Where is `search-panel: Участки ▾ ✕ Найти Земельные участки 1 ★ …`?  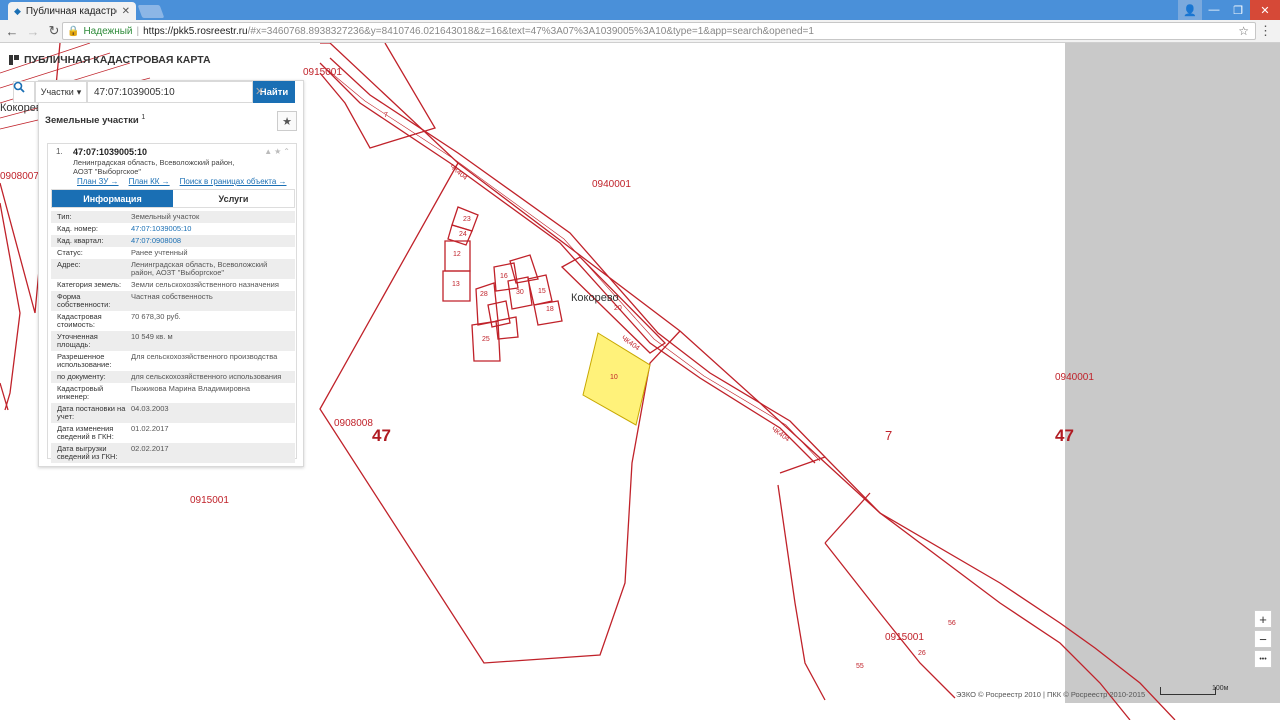
search-panel: Участки ▾ ✕ Найти Земельные участки 1 ★ … is located at coordinates (158, 273).